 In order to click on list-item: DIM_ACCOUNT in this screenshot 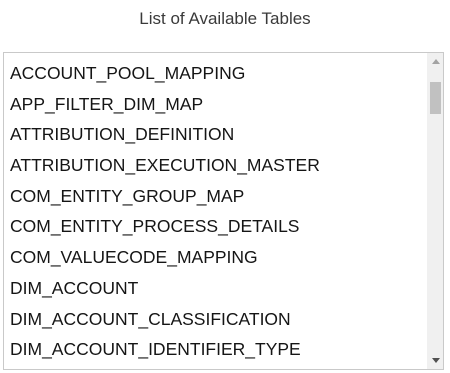, I will do `click(215, 288)`.